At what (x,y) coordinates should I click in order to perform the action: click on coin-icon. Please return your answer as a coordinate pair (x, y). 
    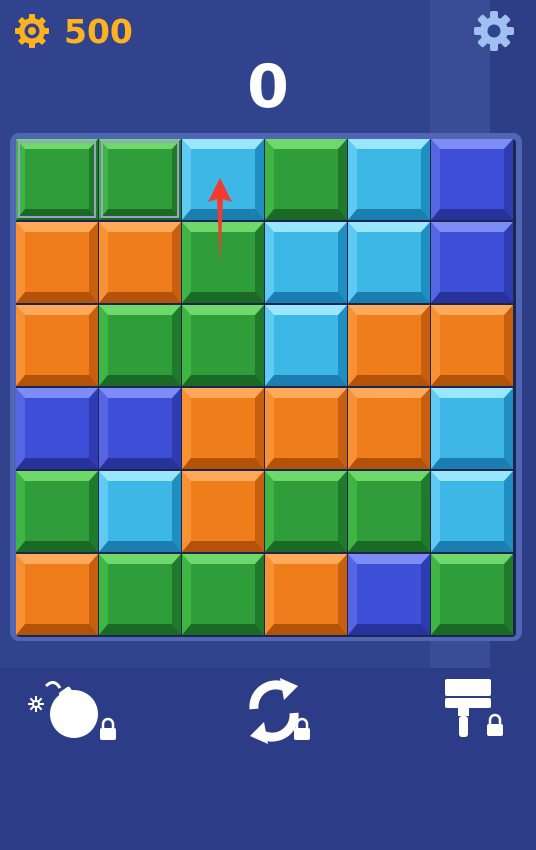
    Looking at the image, I should click on (32, 31).